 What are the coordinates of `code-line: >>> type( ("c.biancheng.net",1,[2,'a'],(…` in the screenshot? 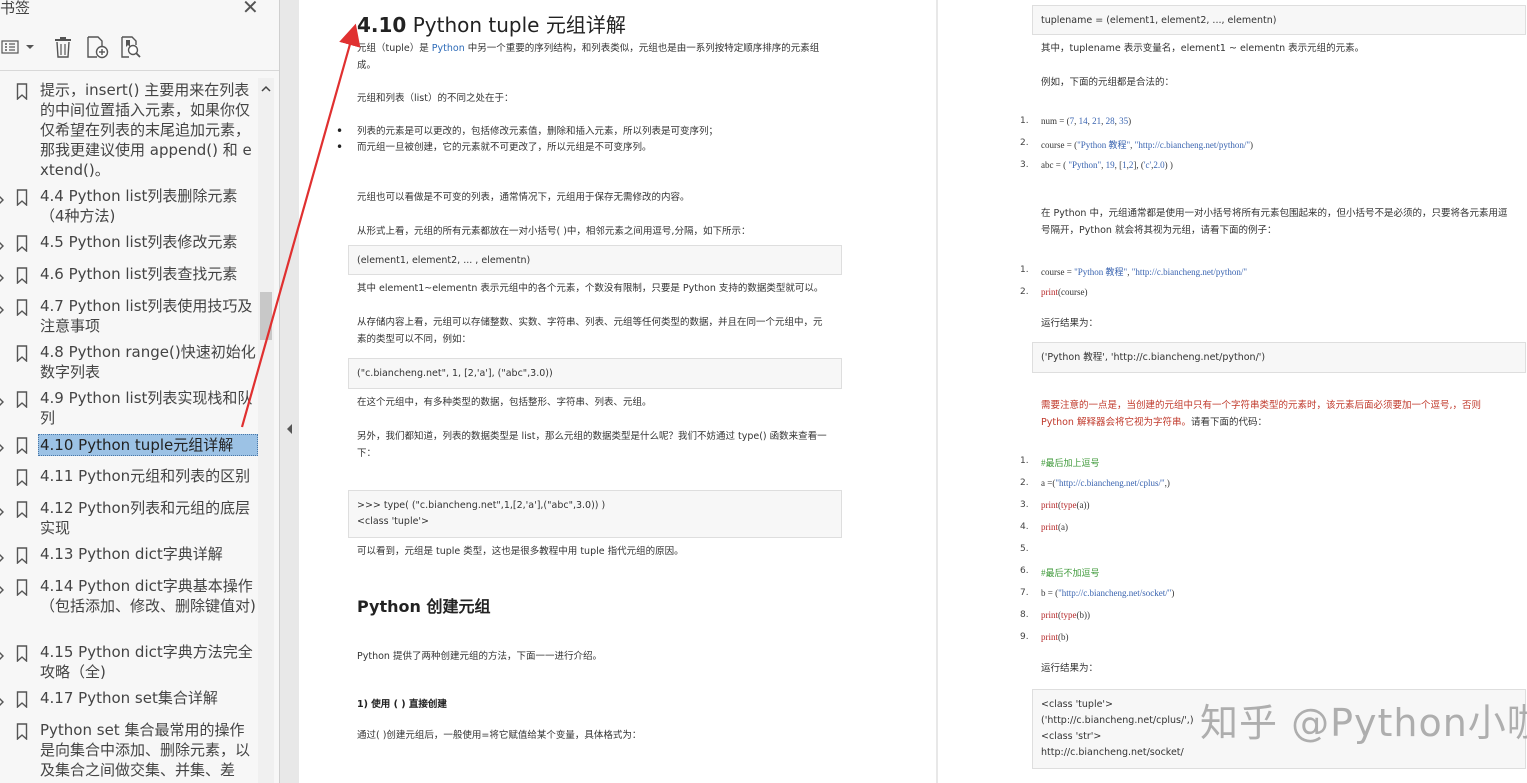 It's located at (481, 505).